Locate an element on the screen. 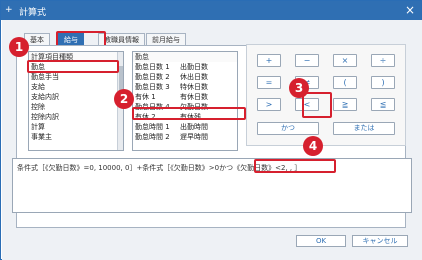 This screenshot has width=422, height=260. item-label: 出勤時間 is located at coordinates (194, 127).